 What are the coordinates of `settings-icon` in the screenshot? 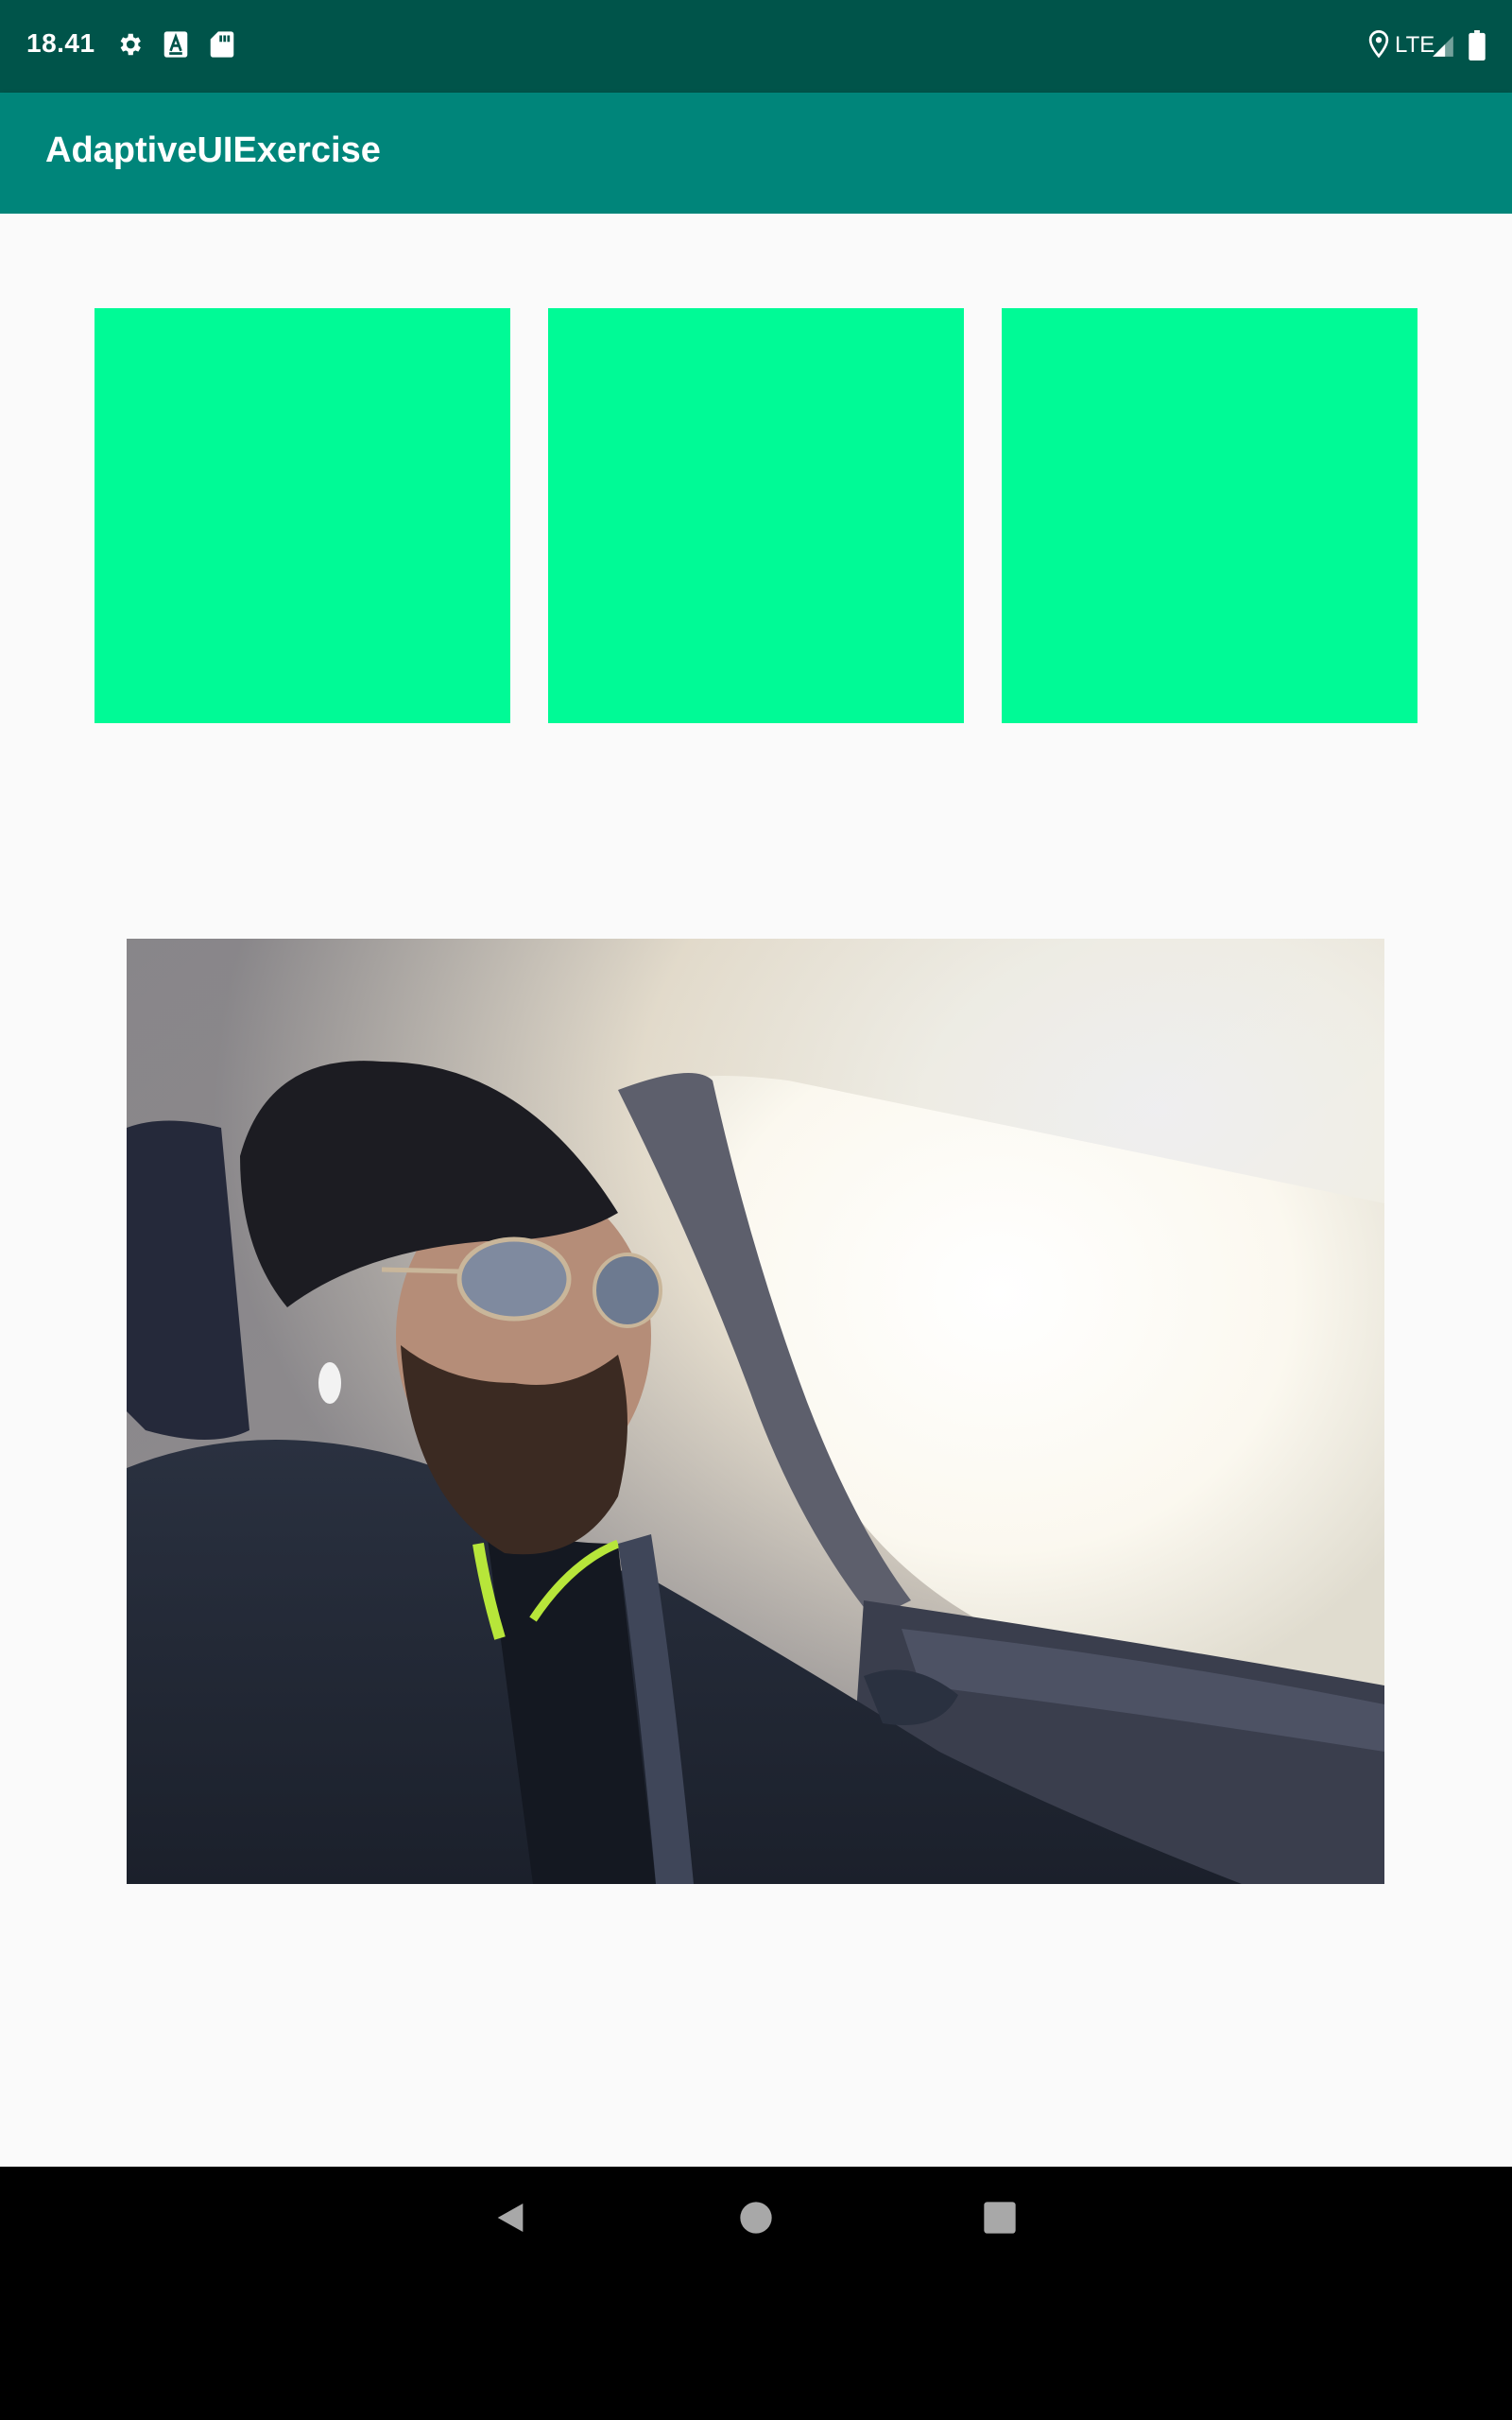 It's located at (130, 44).